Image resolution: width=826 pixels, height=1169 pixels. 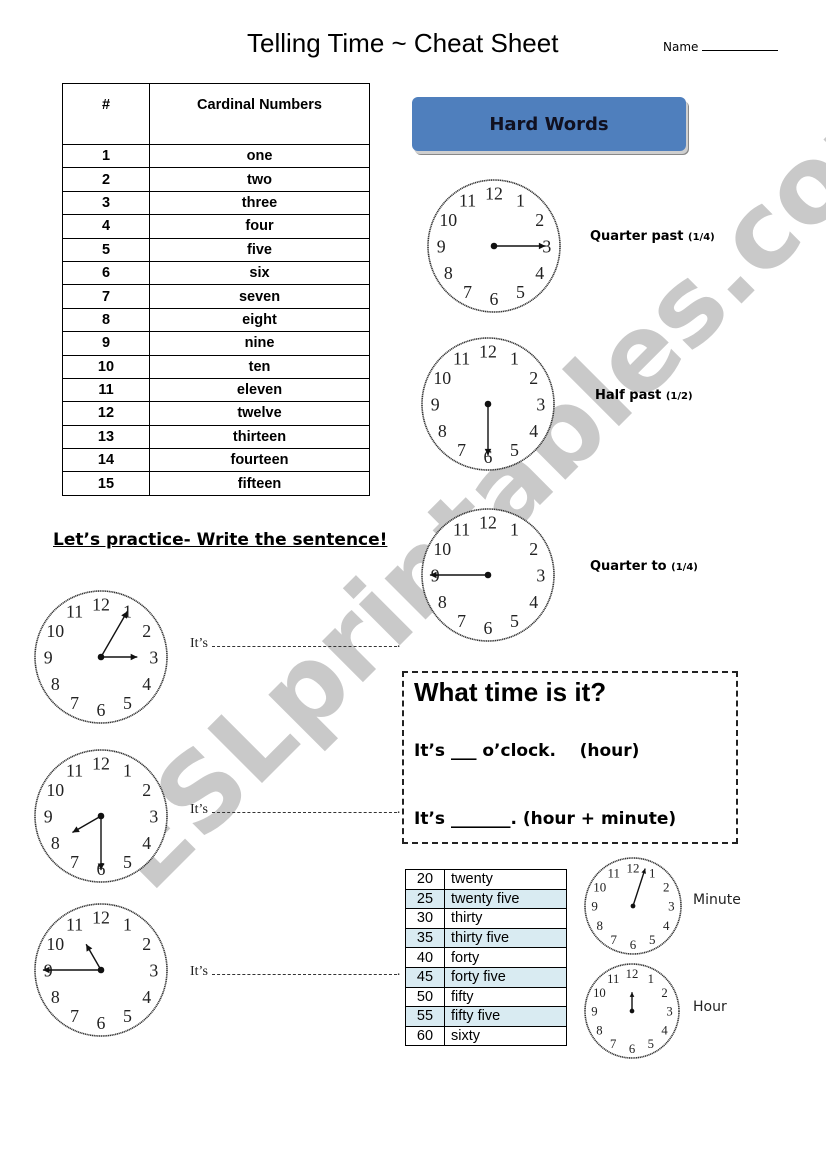 I want to click on minute-example-clock: 12 12 3 456789 1011, so click(x=633, y=906).